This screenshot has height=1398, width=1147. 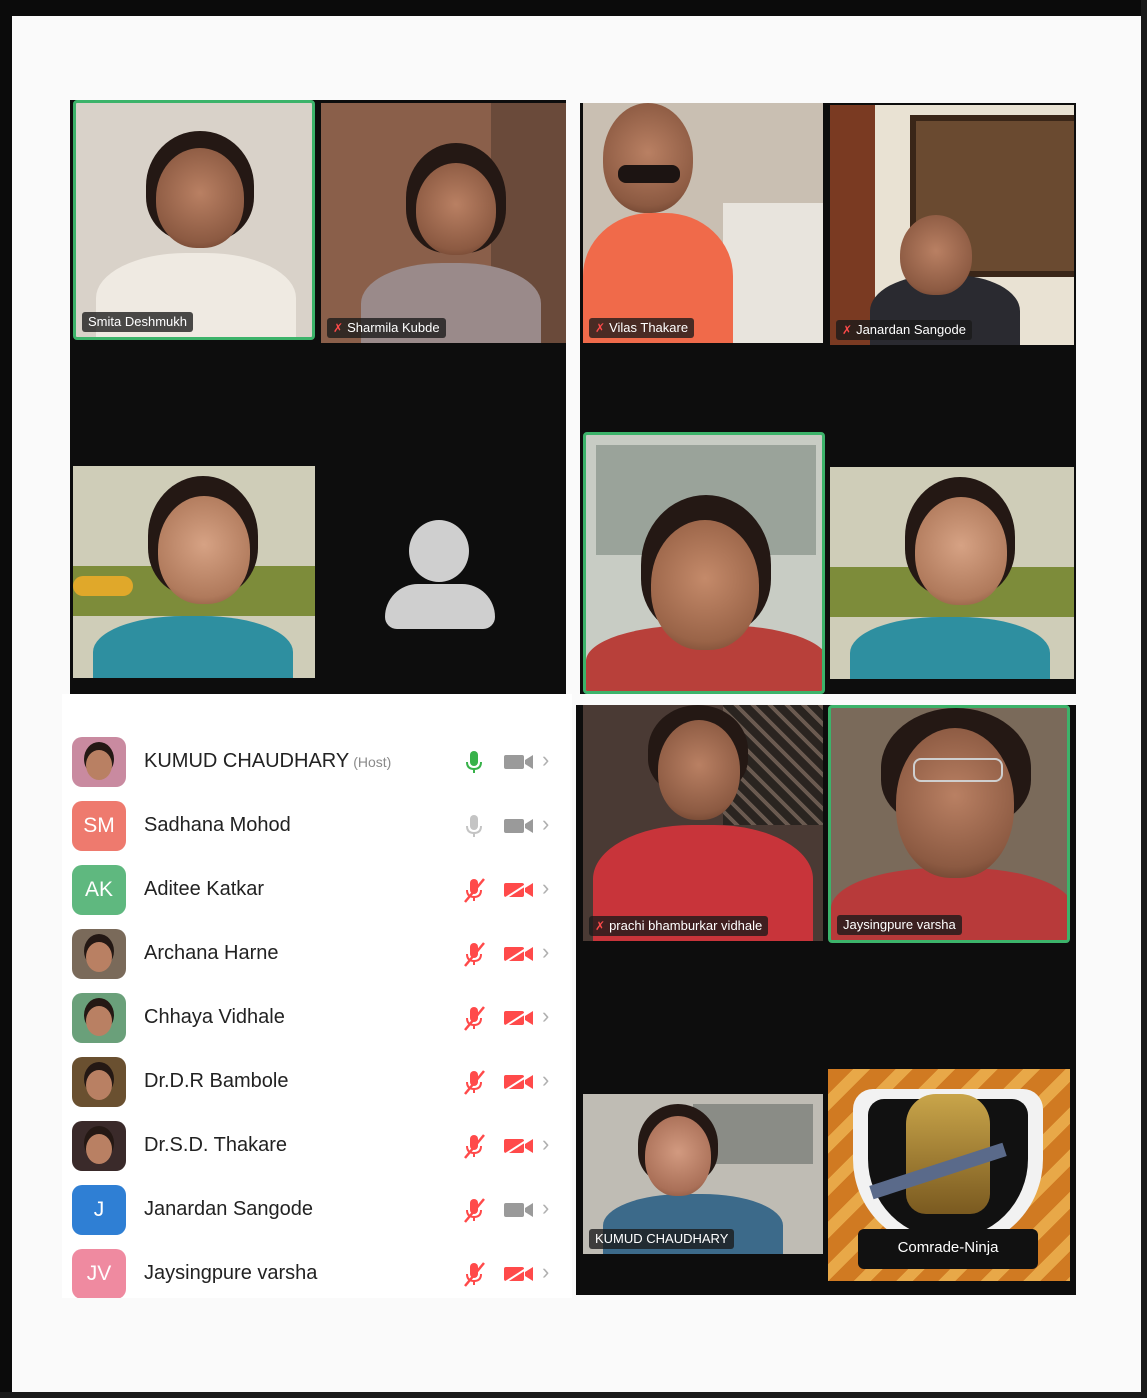 I want to click on avatar-placeholder-icon, so click(x=440, y=575).